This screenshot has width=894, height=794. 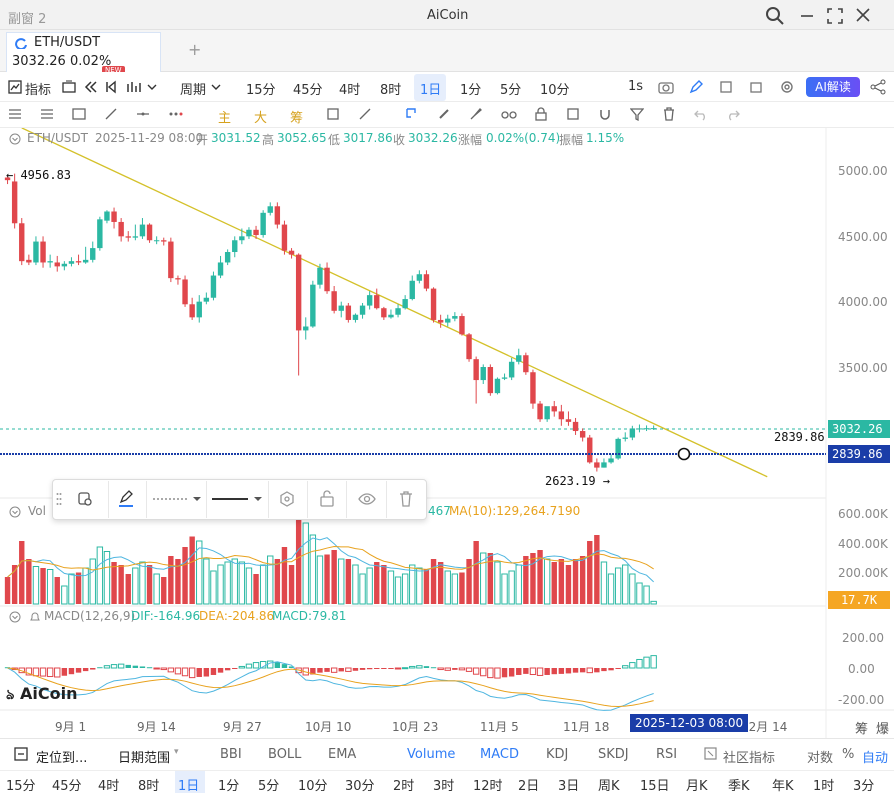 I want to click on add-tab-button: +, so click(x=194, y=49).